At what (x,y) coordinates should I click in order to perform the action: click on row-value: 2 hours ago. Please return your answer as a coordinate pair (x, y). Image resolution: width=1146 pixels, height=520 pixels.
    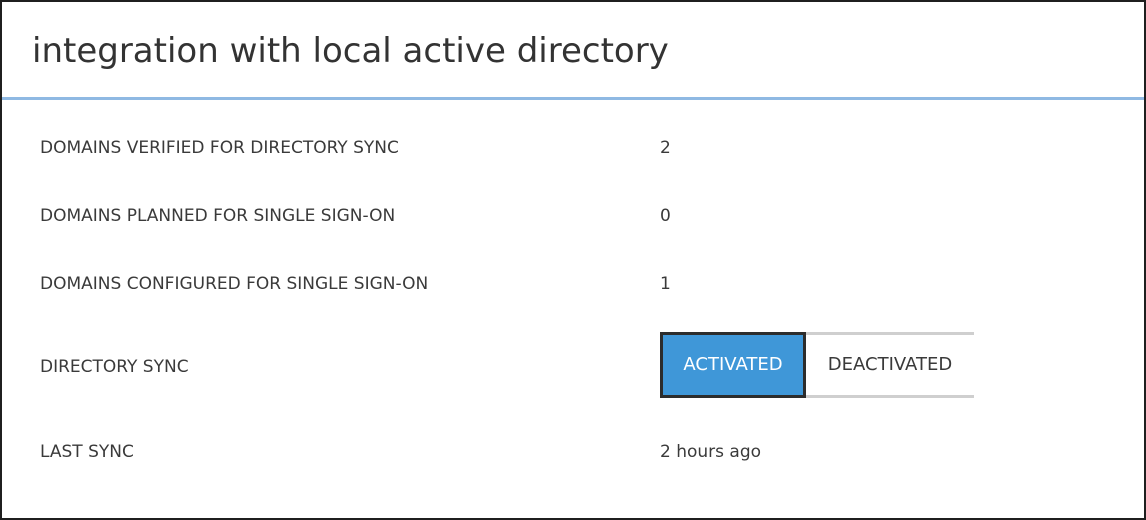
    Looking at the image, I should click on (711, 452).